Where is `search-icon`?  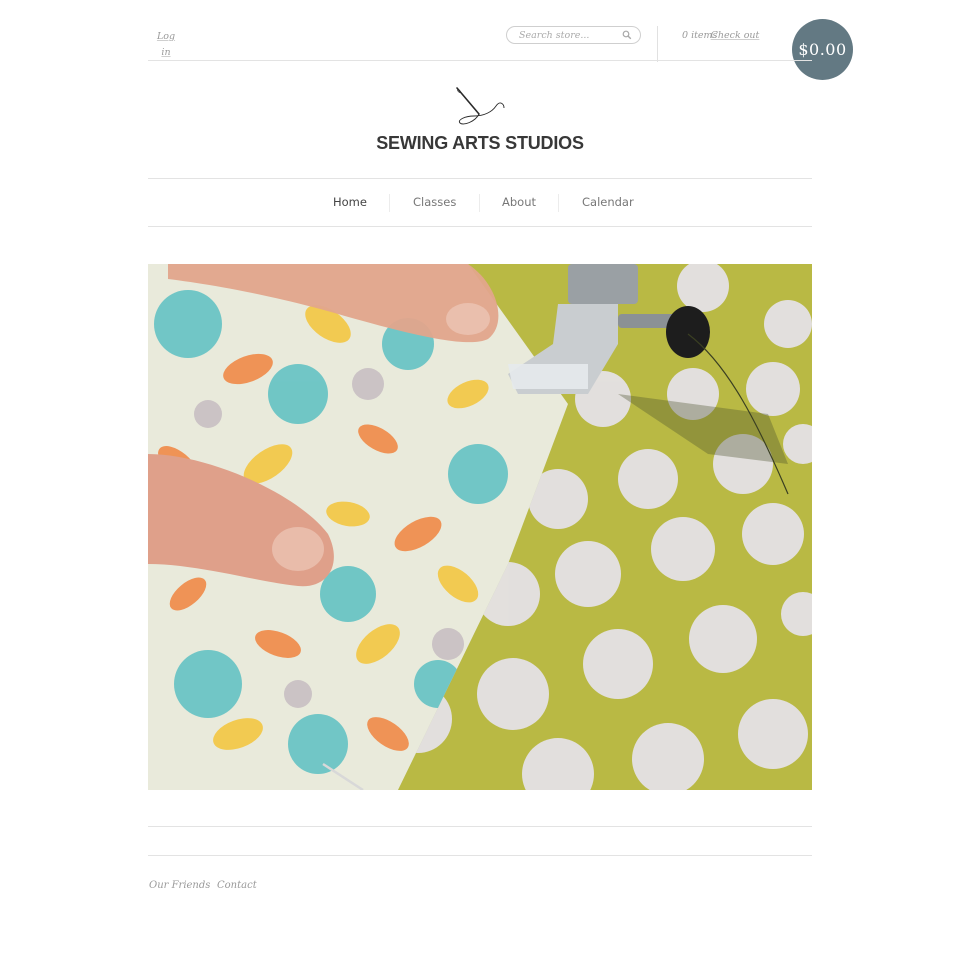
search-icon is located at coordinates (627, 35).